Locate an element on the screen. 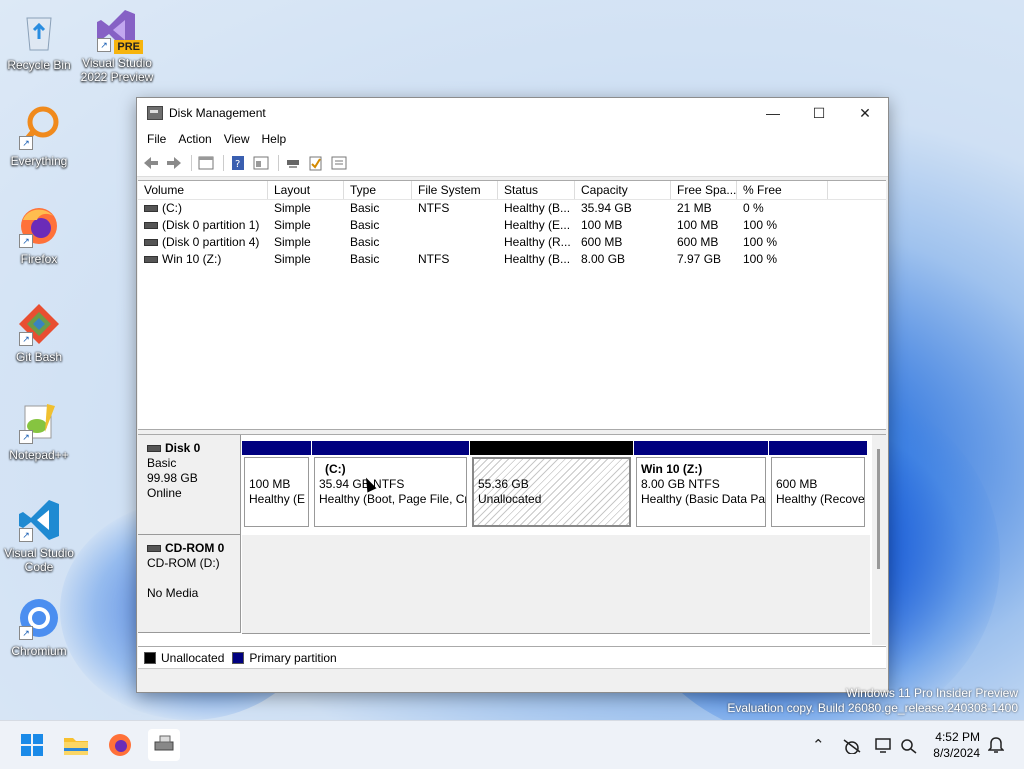 This screenshot has height=769, width=1024. vertical-scrollbar is located at coordinates (879, 540).